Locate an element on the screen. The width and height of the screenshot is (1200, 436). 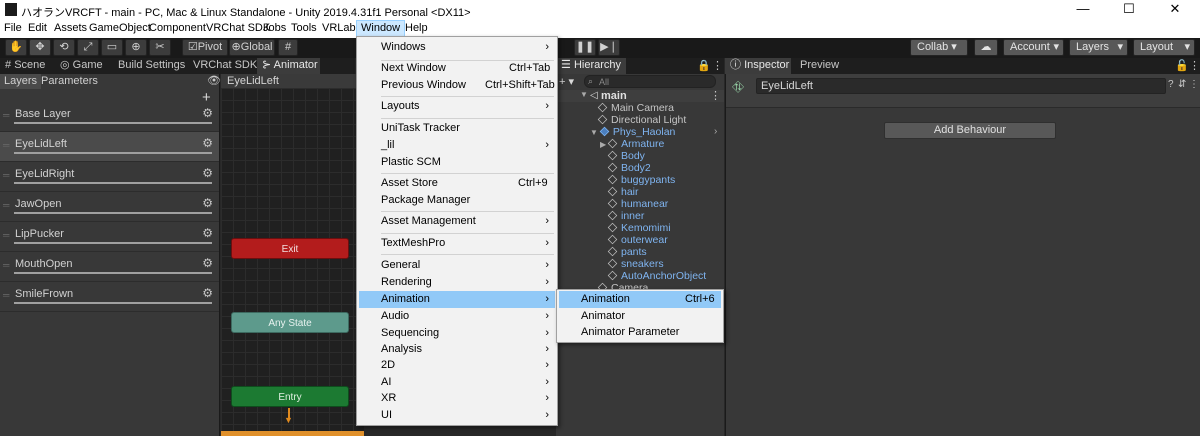
add-behaviour-button: Add Behaviour is located at coordinates (970, 130).